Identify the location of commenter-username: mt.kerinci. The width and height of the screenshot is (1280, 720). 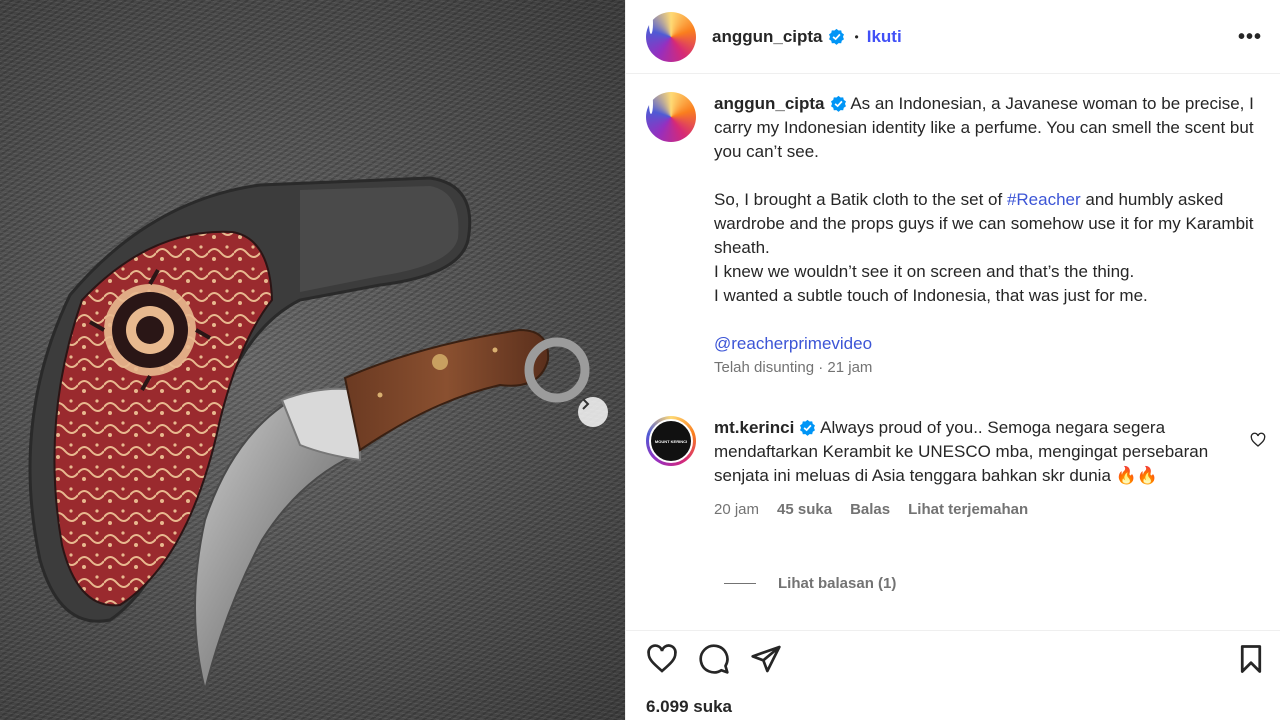
(754, 427).